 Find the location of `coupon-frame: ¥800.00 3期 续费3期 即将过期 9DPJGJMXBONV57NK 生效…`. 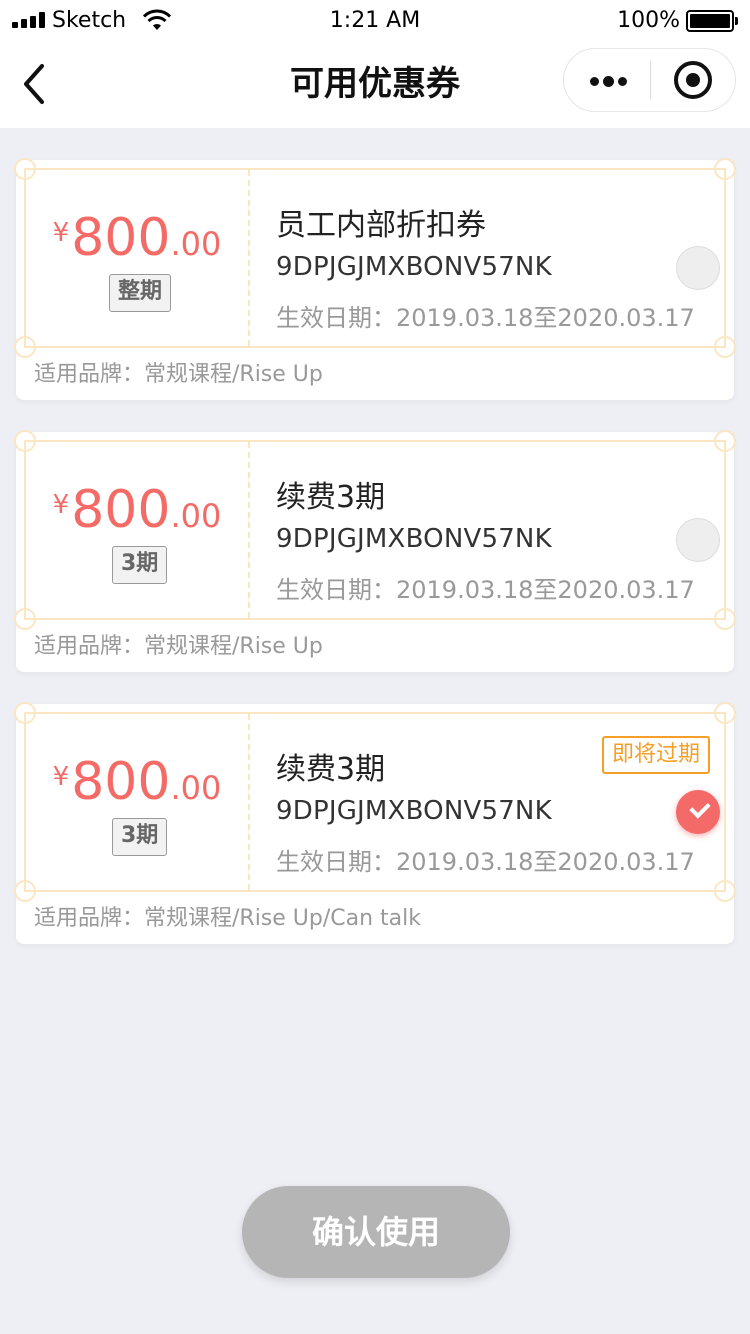

coupon-frame: ¥800.00 3期 续费3期 即将过期 9DPJGJMXBONV57NK 生效… is located at coordinates (375, 802).